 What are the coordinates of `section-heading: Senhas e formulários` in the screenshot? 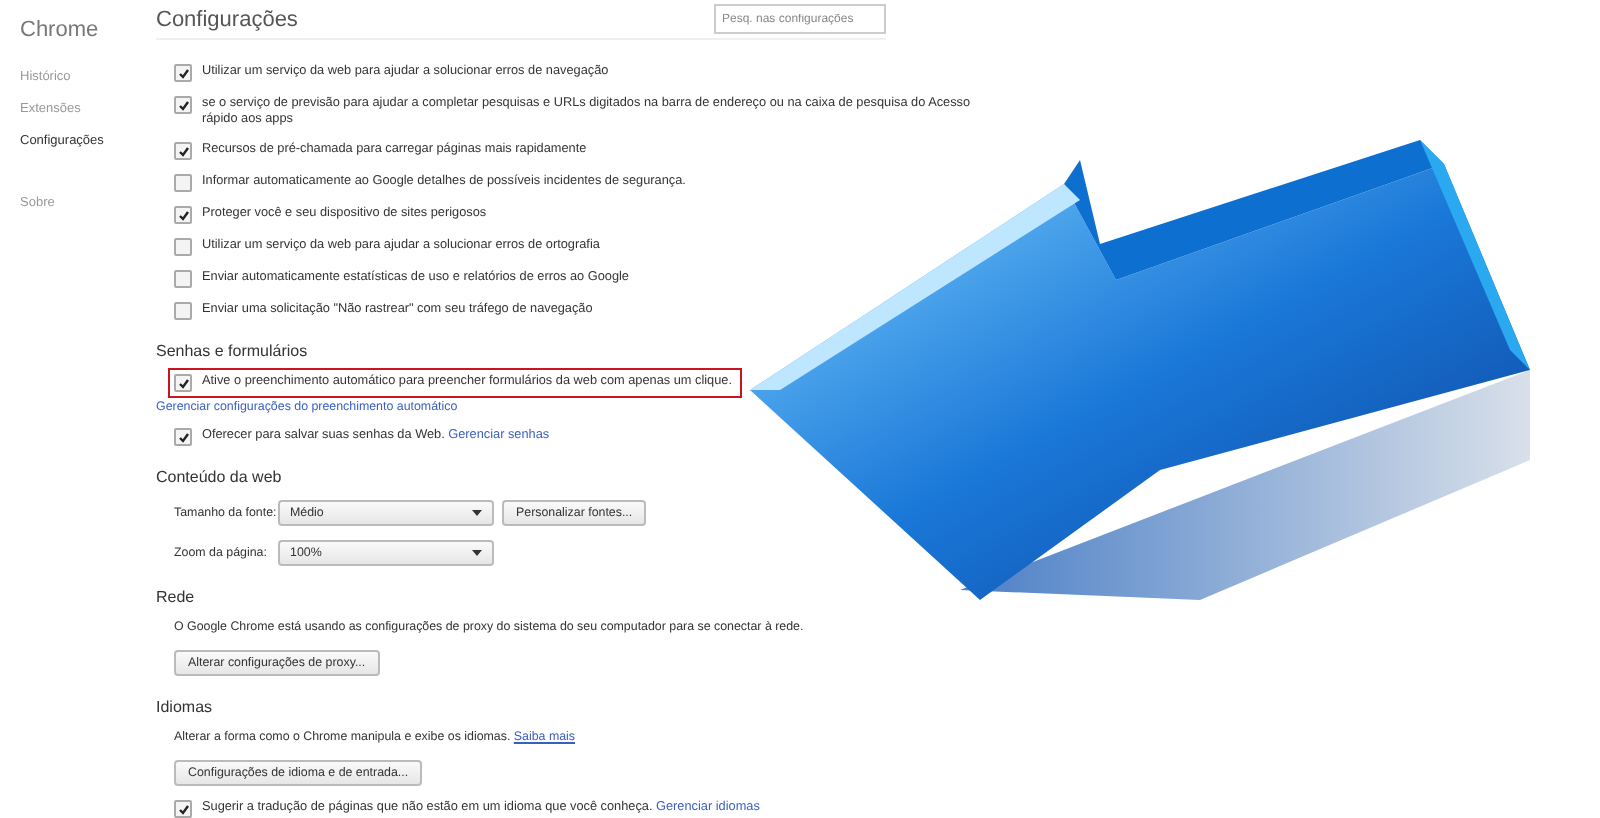 It's located at (233, 351).